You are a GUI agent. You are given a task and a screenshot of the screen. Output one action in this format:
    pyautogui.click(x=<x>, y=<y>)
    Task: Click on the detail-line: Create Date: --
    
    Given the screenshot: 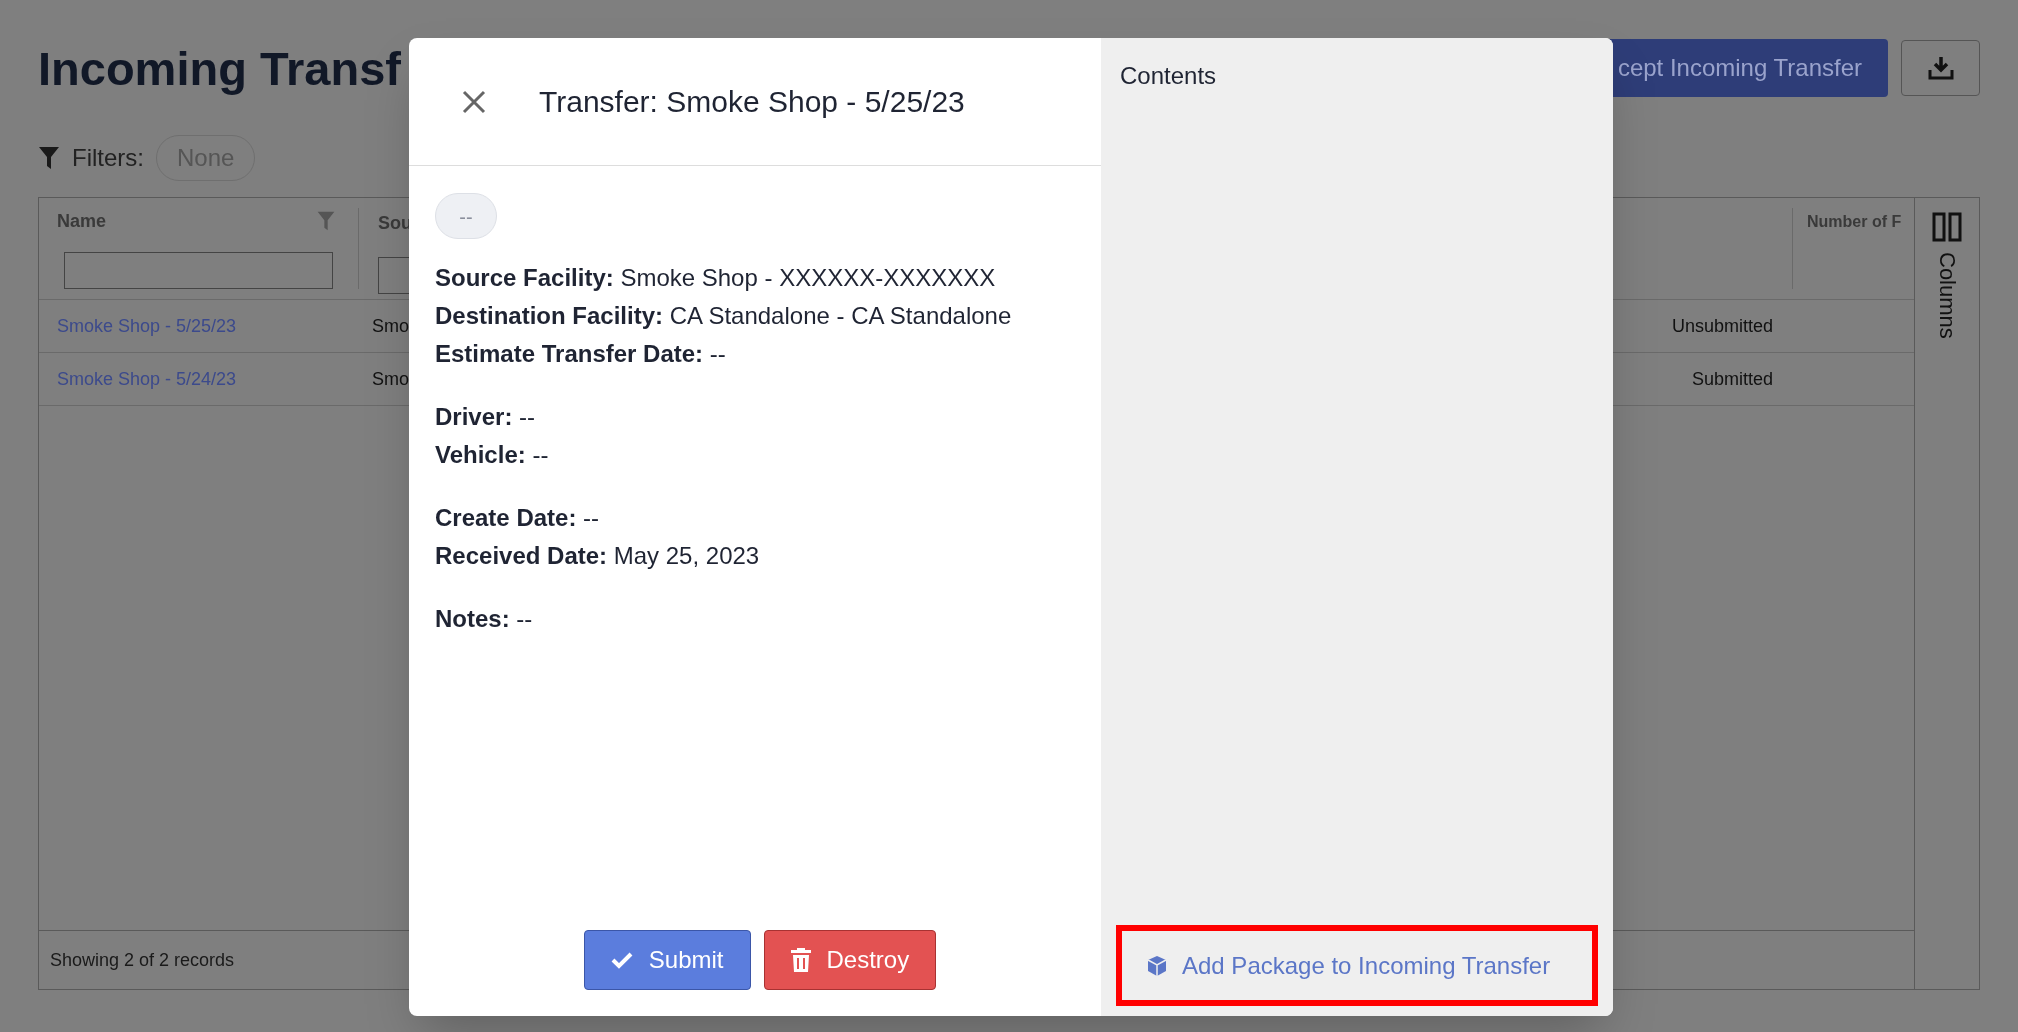 What is the action you would take?
    pyautogui.click(x=518, y=518)
    